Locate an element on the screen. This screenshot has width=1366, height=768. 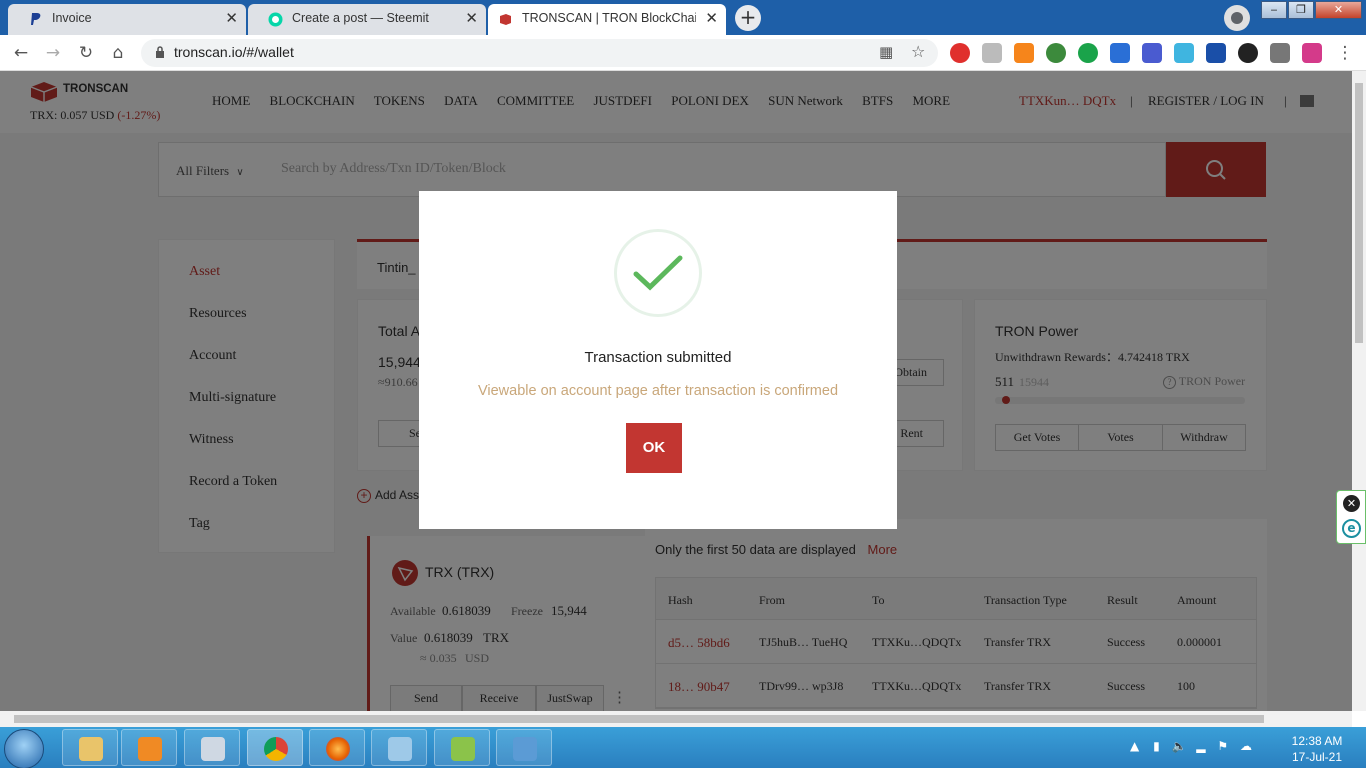
dialog-title: Transaction submitted is located at coordinates (658, 357).